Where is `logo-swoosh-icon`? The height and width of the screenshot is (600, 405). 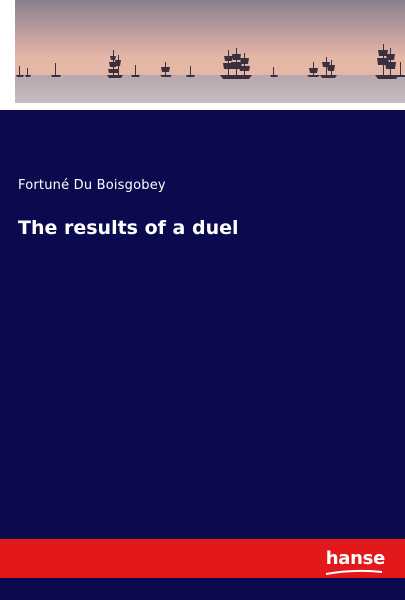
logo-swoosh-icon is located at coordinates (354, 572).